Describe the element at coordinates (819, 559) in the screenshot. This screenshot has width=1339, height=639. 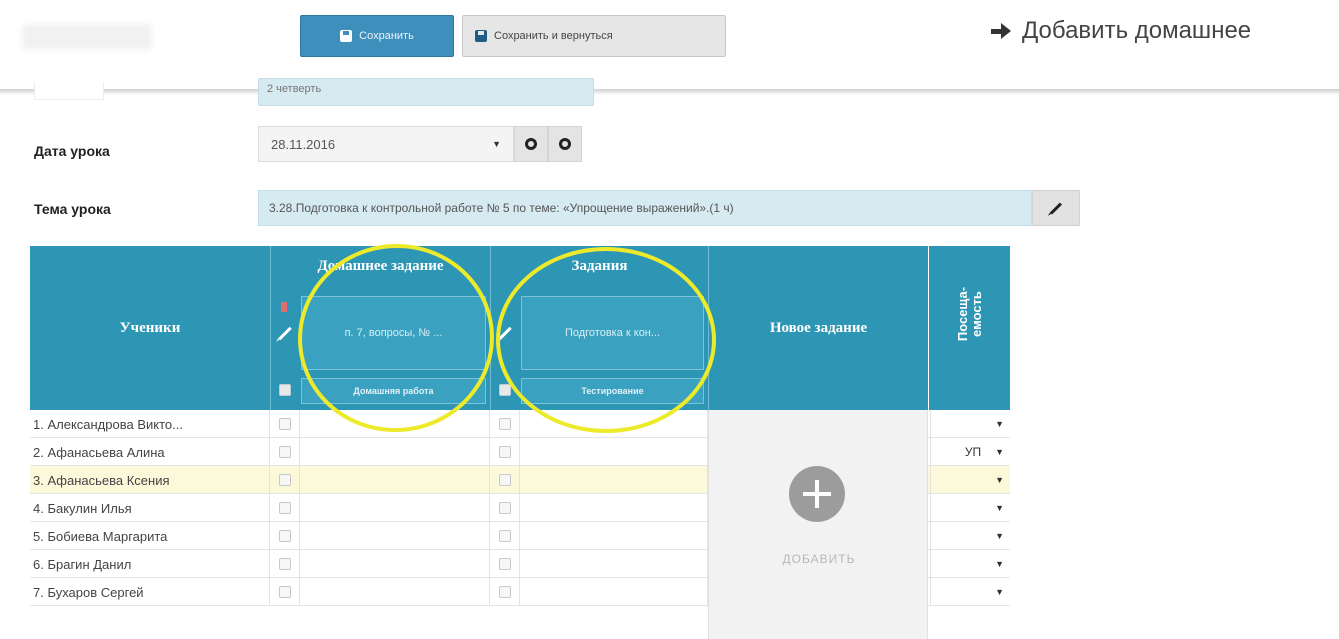
I see `add-task-label: ДОБАВИТЬ` at that location.